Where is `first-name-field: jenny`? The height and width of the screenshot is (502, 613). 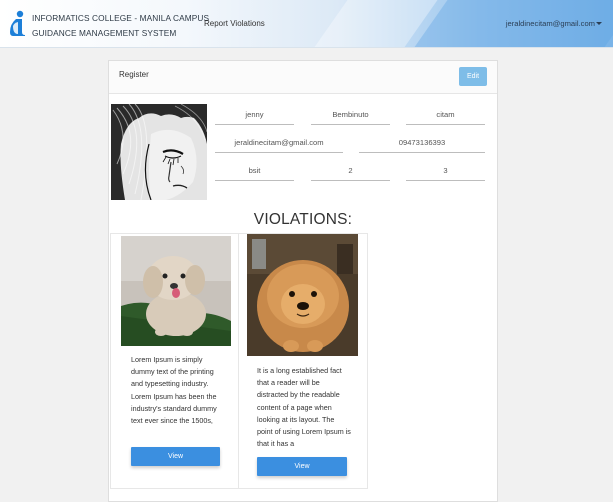 first-name-field: jenny is located at coordinates (254, 116).